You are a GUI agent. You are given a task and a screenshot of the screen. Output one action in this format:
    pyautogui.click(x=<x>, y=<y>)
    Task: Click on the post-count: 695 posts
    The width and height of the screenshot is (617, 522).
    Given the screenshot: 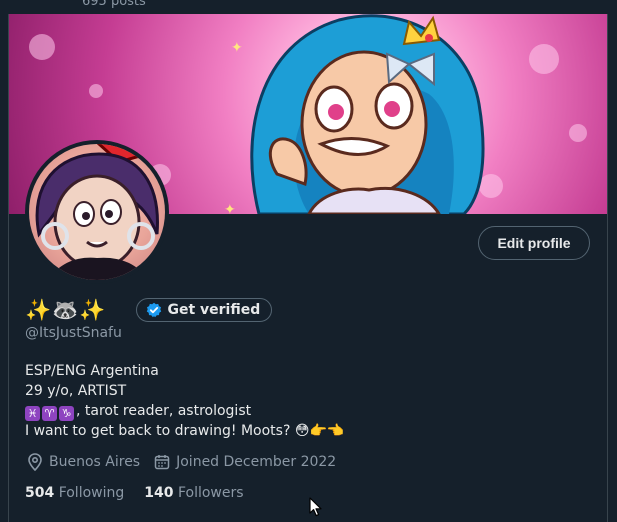 What is the action you would take?
    pyautogui.click(x=114, y=4)
    